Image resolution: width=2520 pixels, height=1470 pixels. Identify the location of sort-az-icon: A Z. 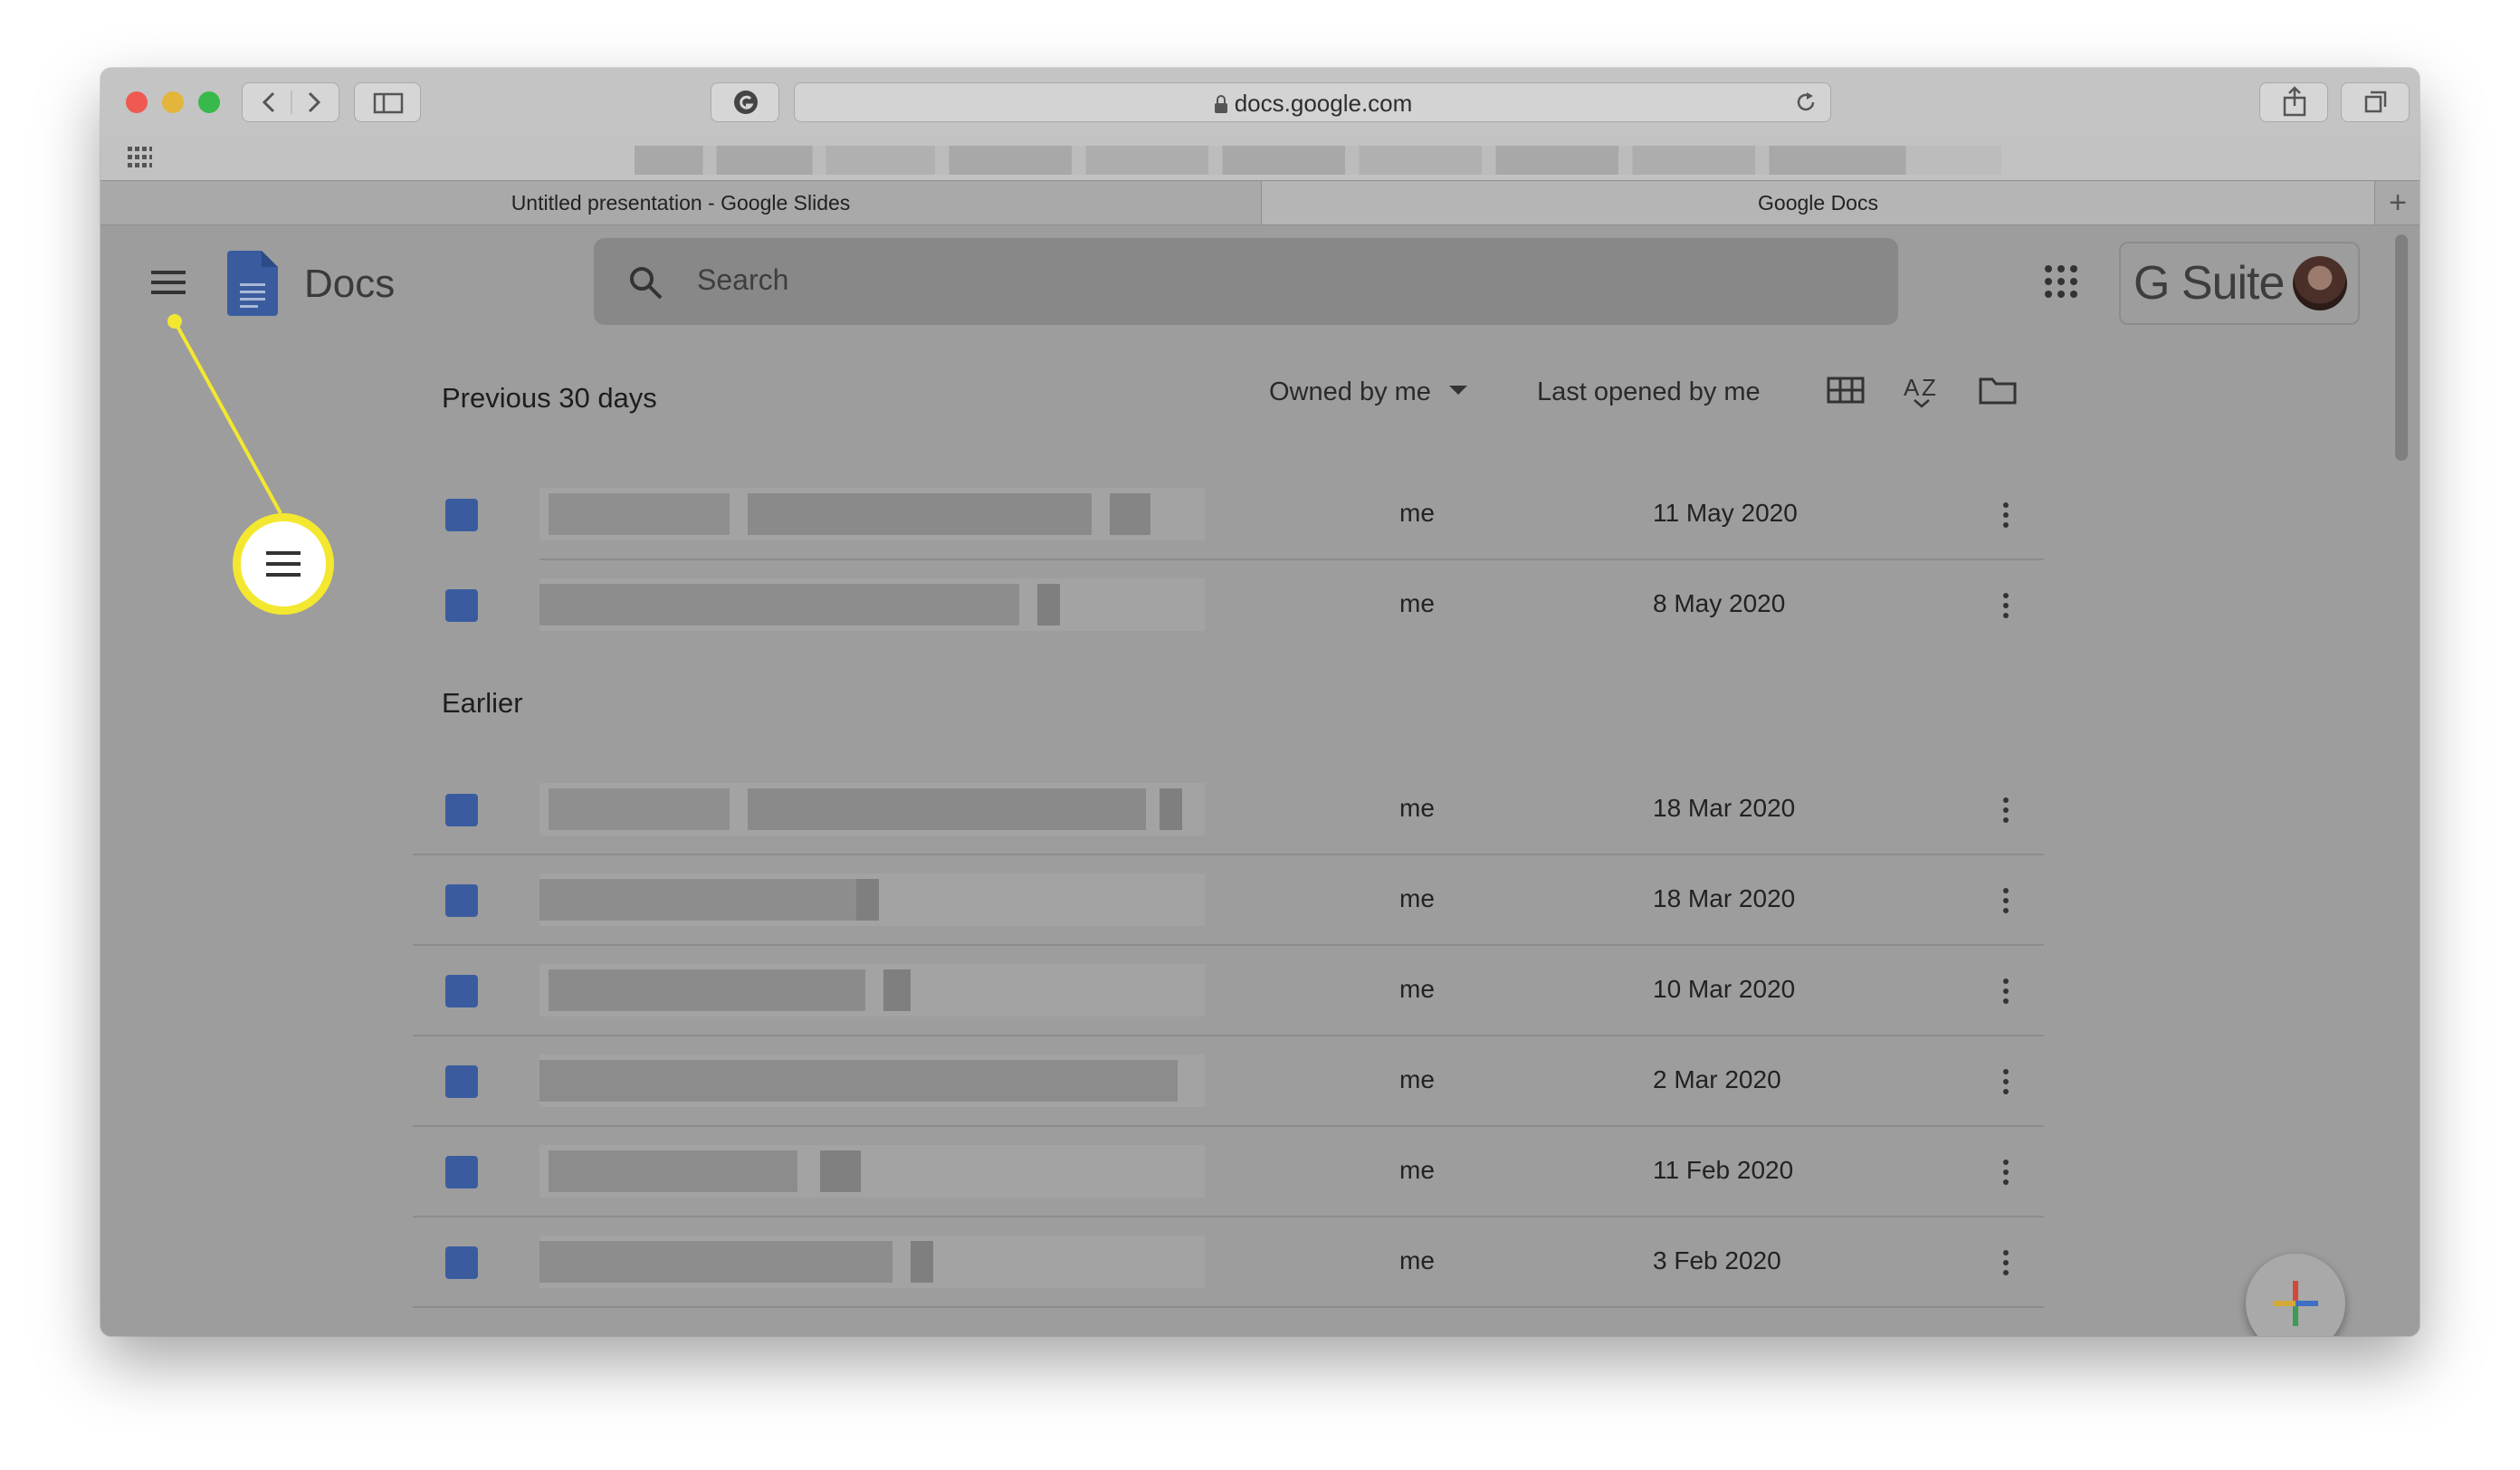
(1922, 390).